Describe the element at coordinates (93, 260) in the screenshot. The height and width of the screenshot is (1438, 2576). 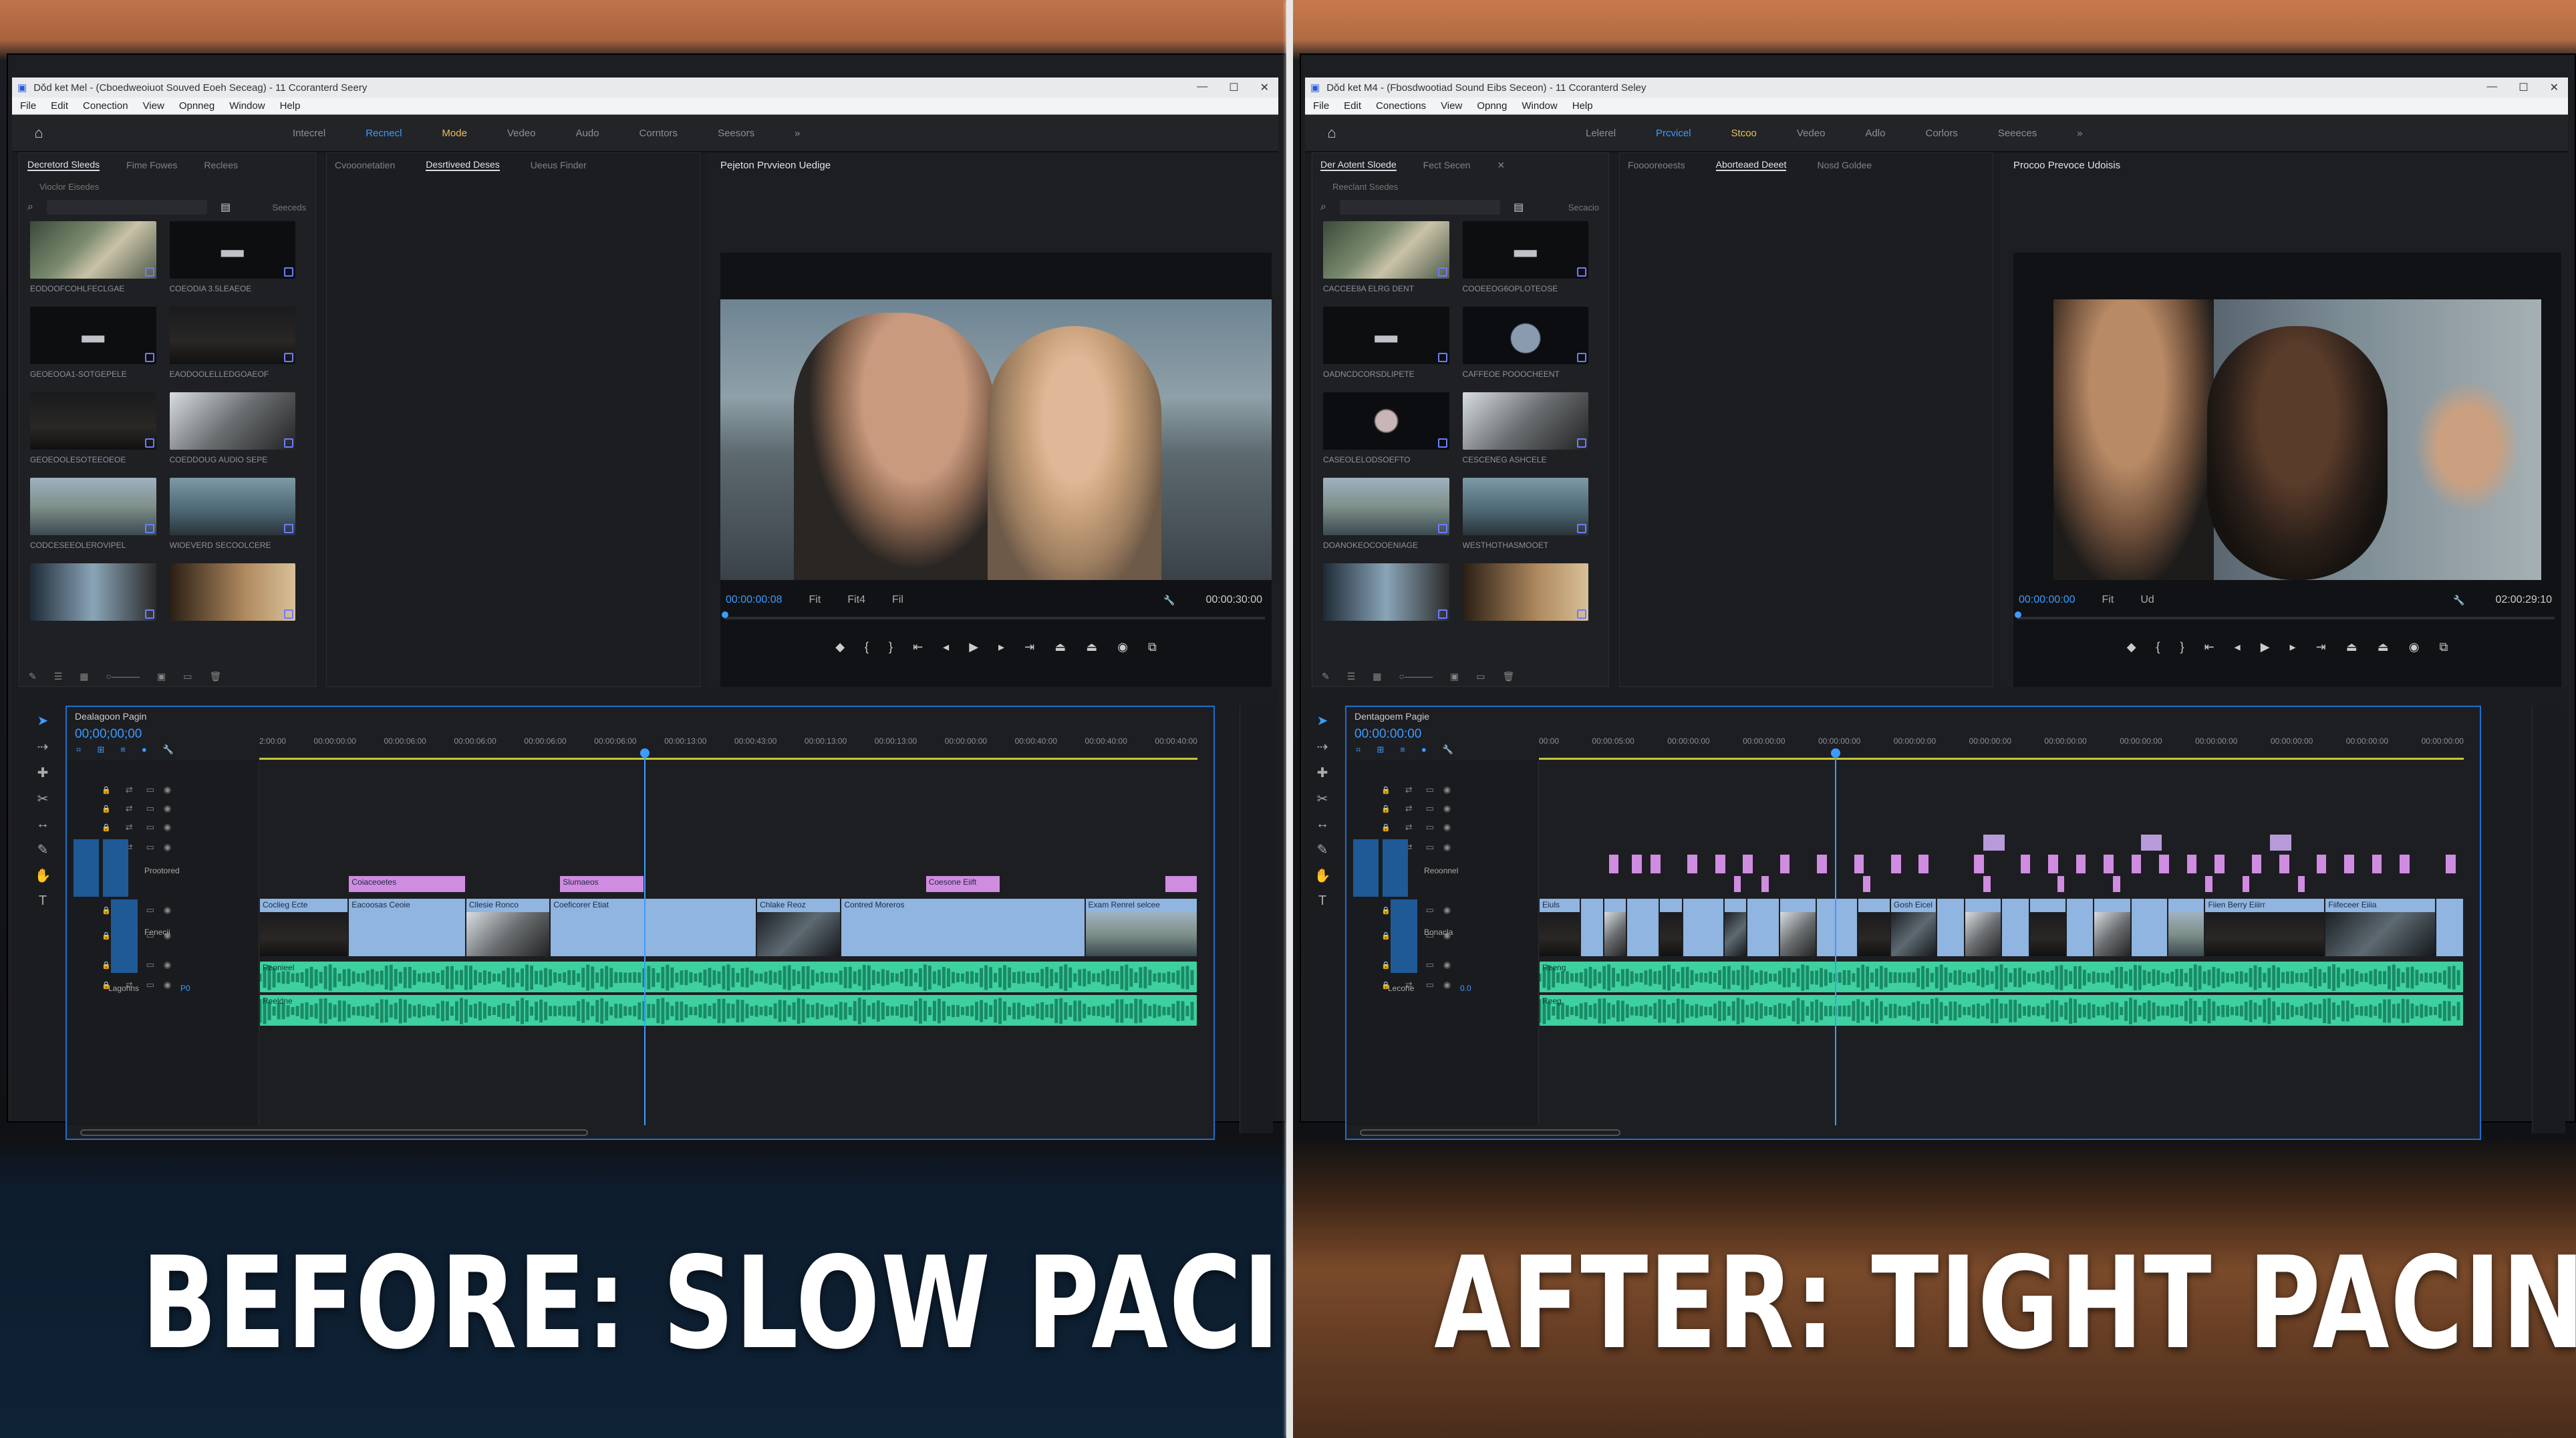
I see `media-item: EODOOFCOHLFECLGAE` at that location.